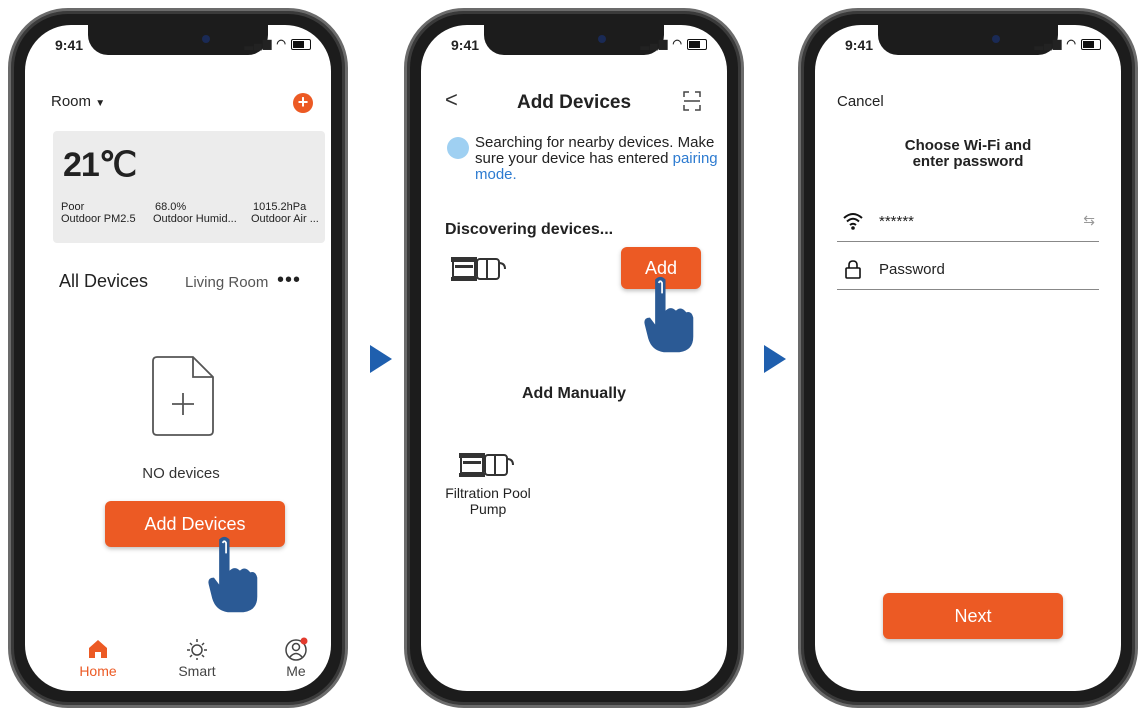 The width and height of the screenshot is (1138, 709). What do you see at coordinates (692, 101) in the screenshot?
I see `scan-icon` at bounding box center [692, 101].